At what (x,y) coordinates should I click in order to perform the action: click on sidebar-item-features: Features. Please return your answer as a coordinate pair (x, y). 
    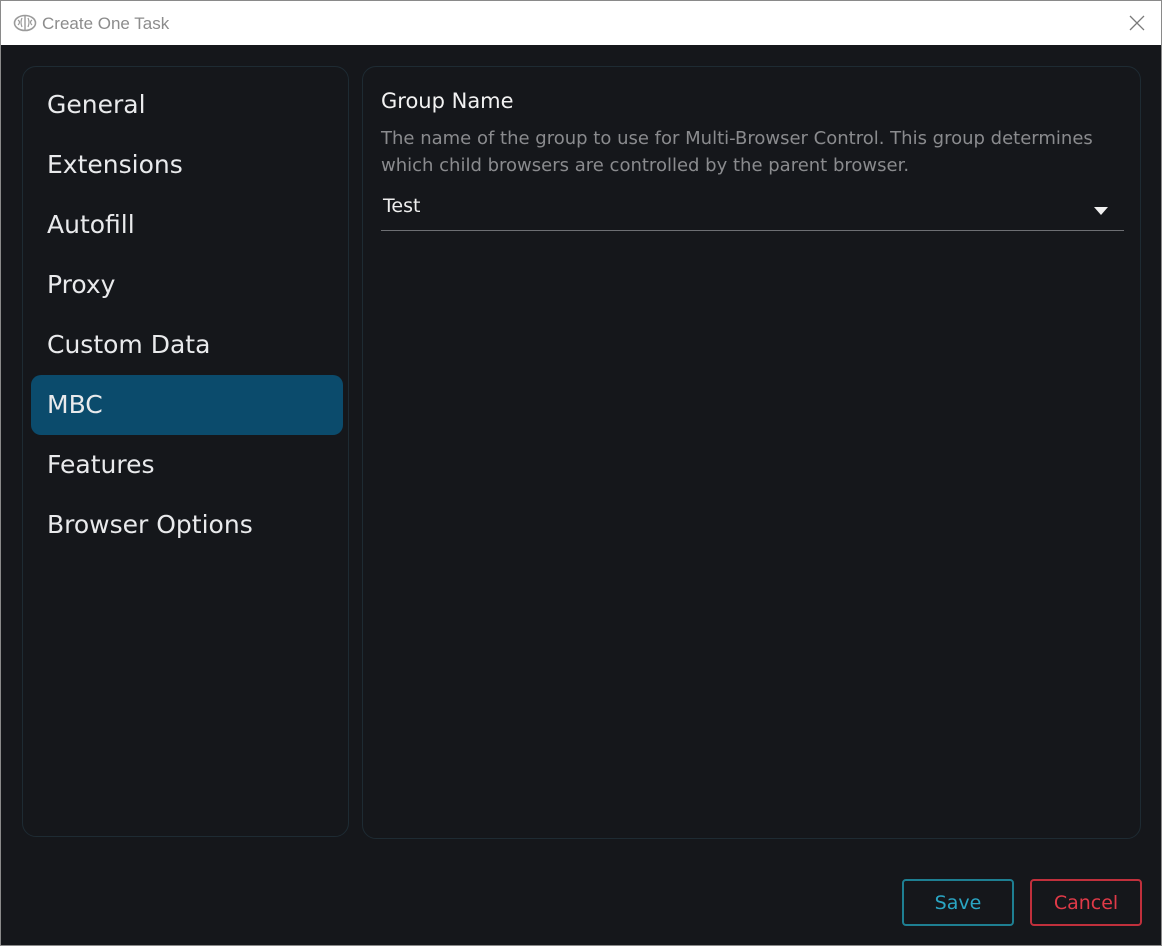
    Looking at the image, I should click on (187, 465).